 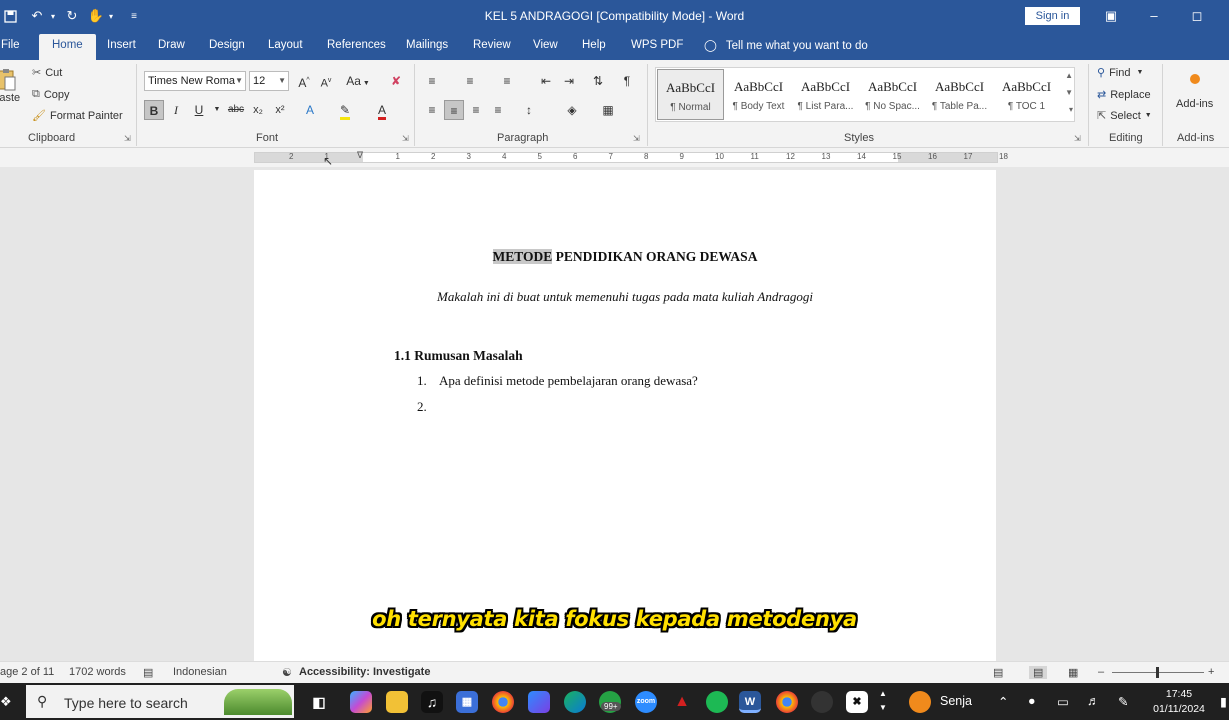 I want to click on tab-mailings: Mailings, so click(x=427, y=45).